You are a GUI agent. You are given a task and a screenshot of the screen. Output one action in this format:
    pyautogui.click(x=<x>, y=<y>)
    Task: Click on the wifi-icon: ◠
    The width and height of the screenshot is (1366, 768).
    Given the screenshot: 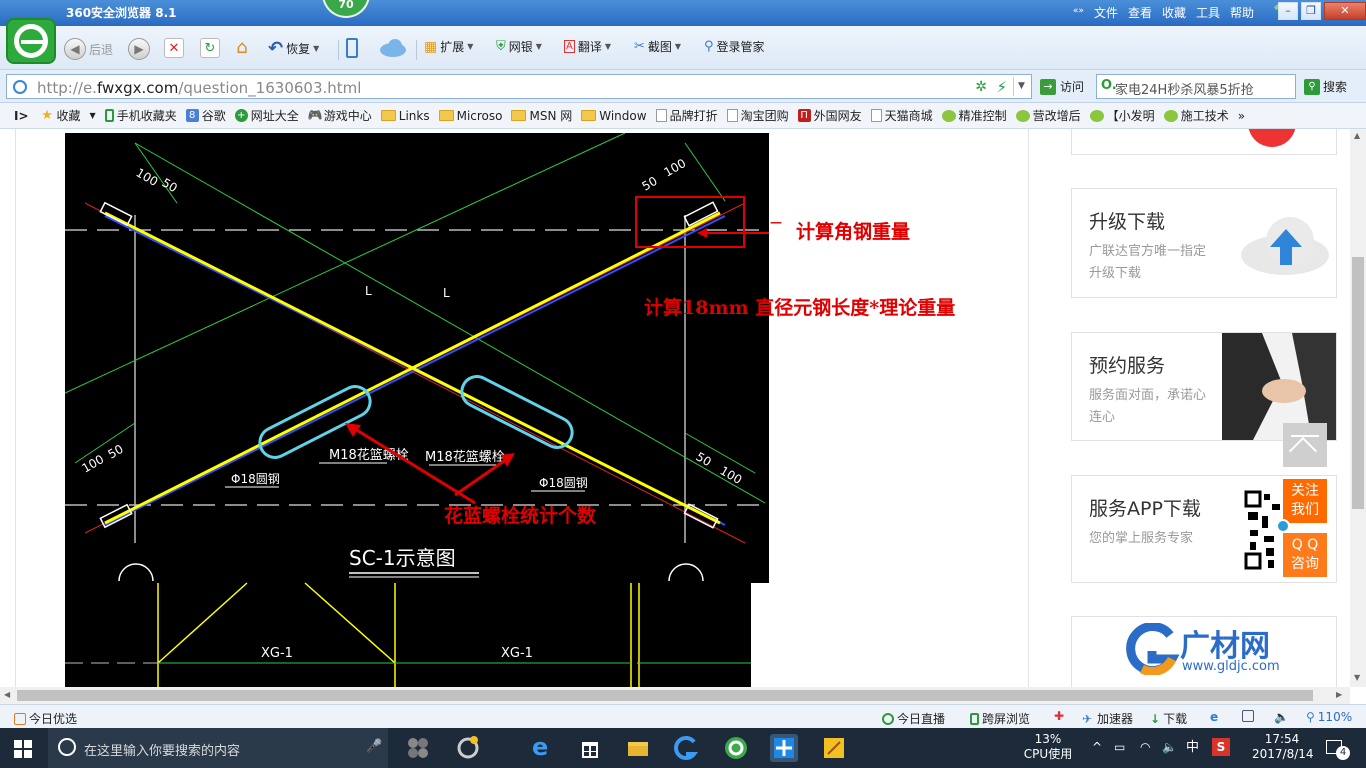 What is the action you would take?
    pyautogui.click(x=1145, y=747)
    